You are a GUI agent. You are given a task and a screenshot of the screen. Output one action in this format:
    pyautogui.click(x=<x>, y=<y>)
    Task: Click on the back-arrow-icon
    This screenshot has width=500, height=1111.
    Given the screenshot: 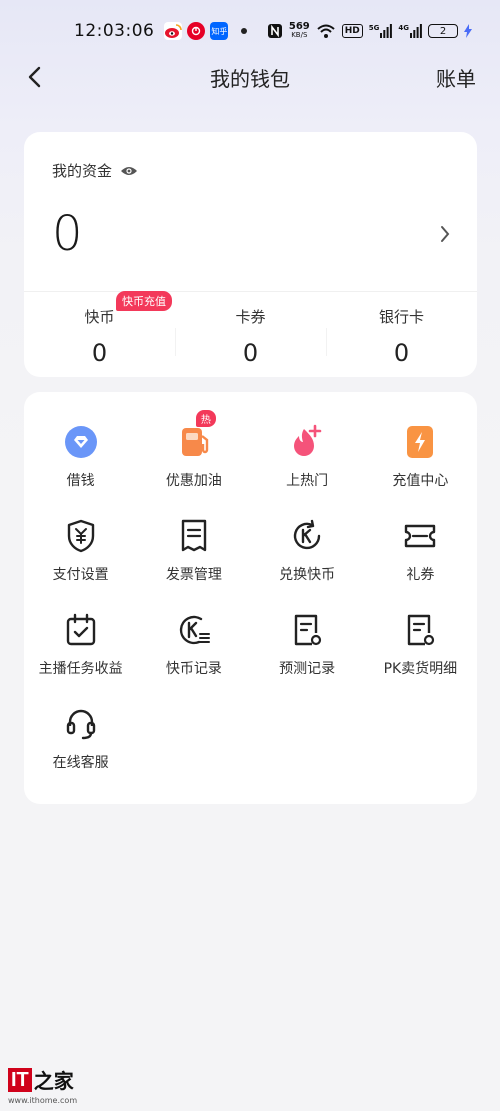 What is the action you would take?
    pyautogui.click(x=34, y=77)
    